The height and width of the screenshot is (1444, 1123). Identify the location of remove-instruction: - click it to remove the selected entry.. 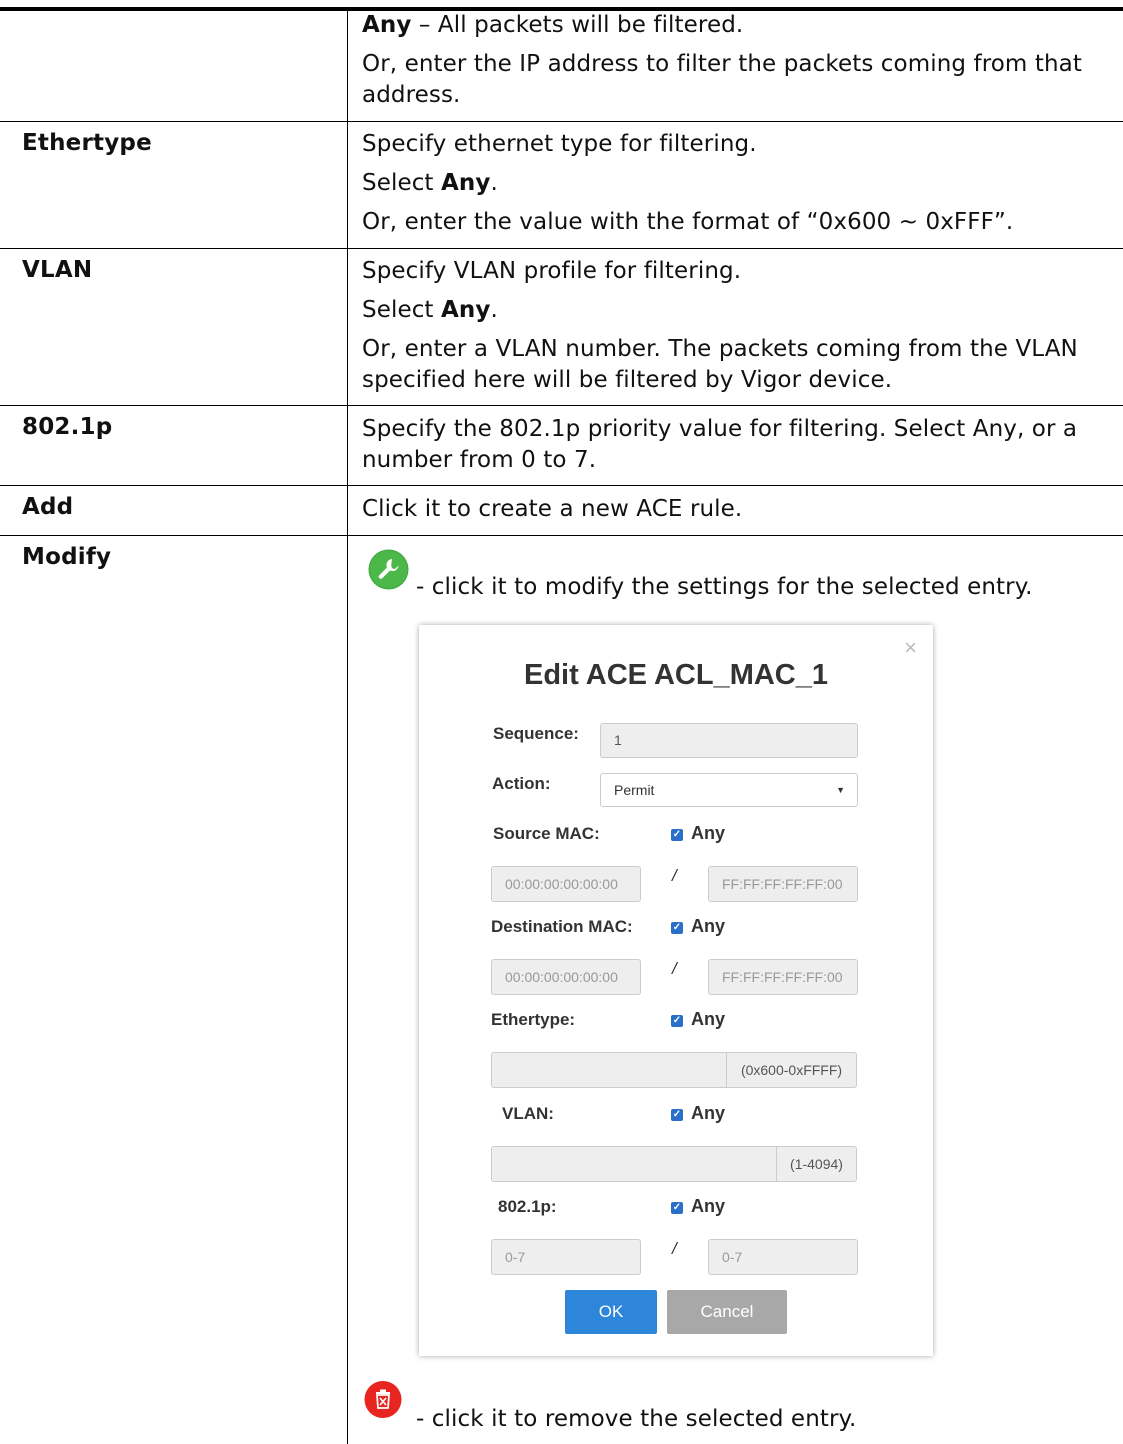
(636, 1419).